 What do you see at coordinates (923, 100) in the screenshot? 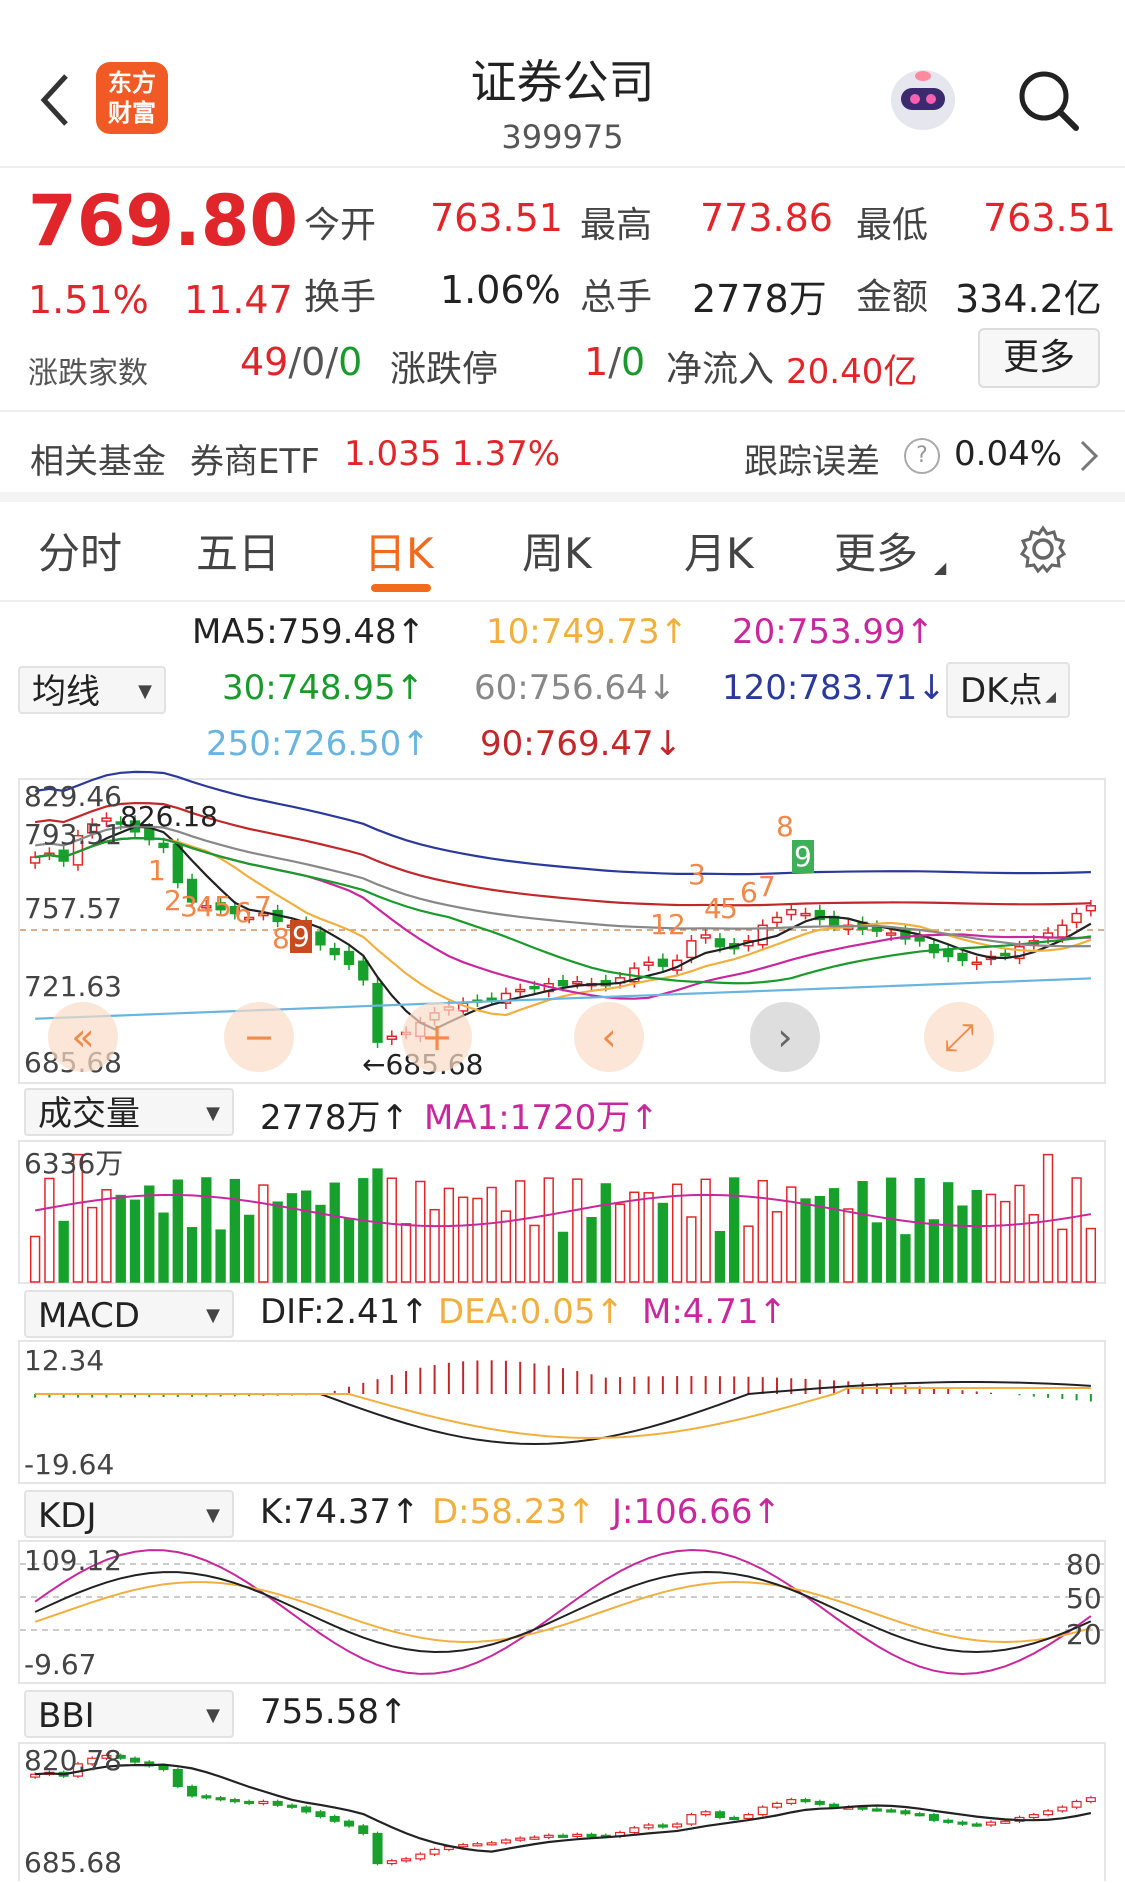
I see `robot-assistant-icon` at bounding box center [923, 100].